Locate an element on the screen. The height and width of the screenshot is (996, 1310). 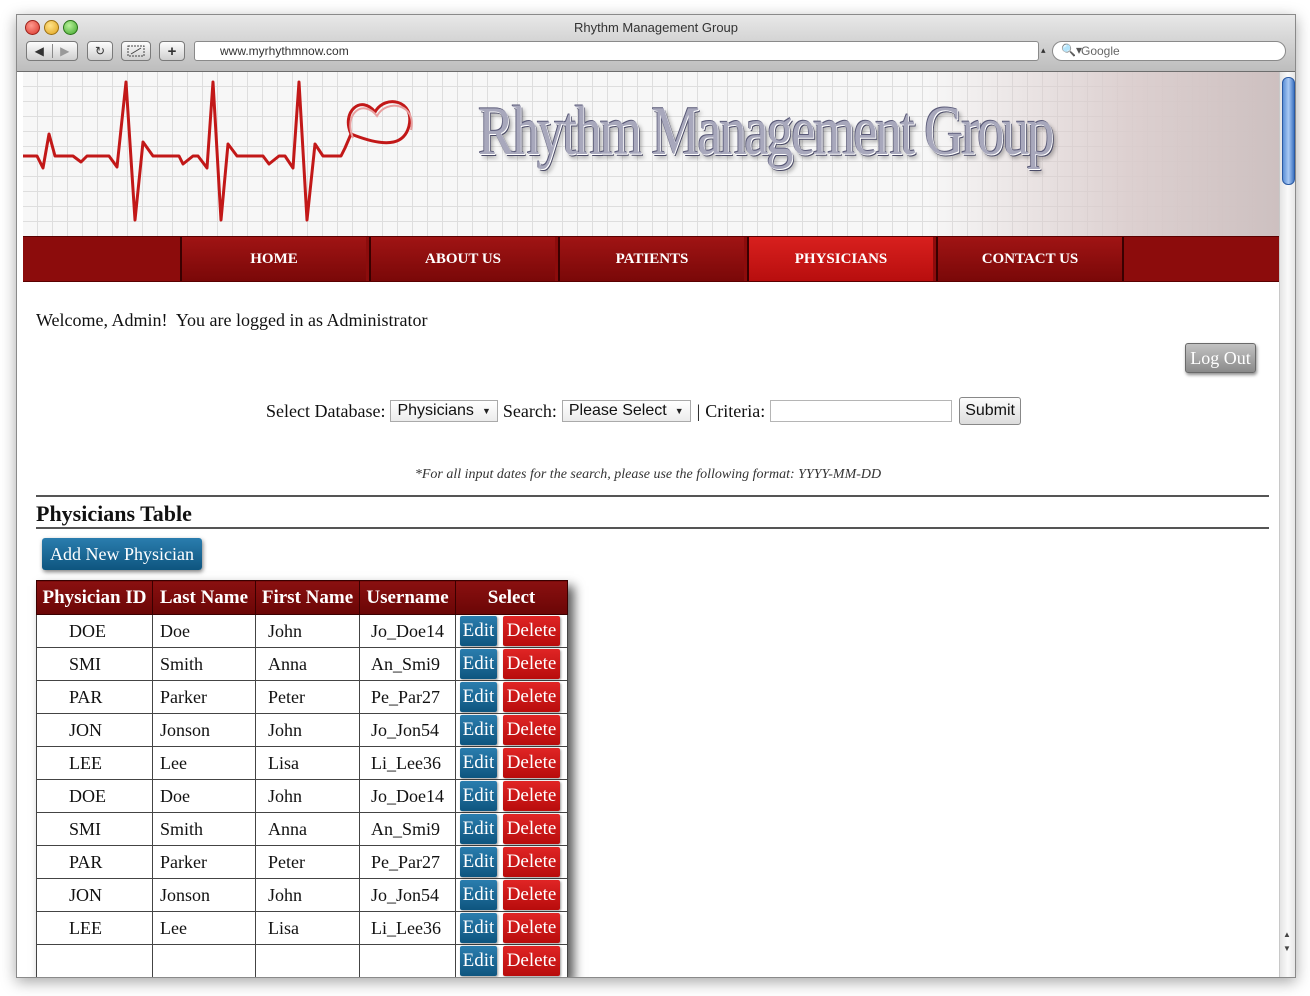
nav-about-us: ABOUT US is located at coordinates (462, 259).